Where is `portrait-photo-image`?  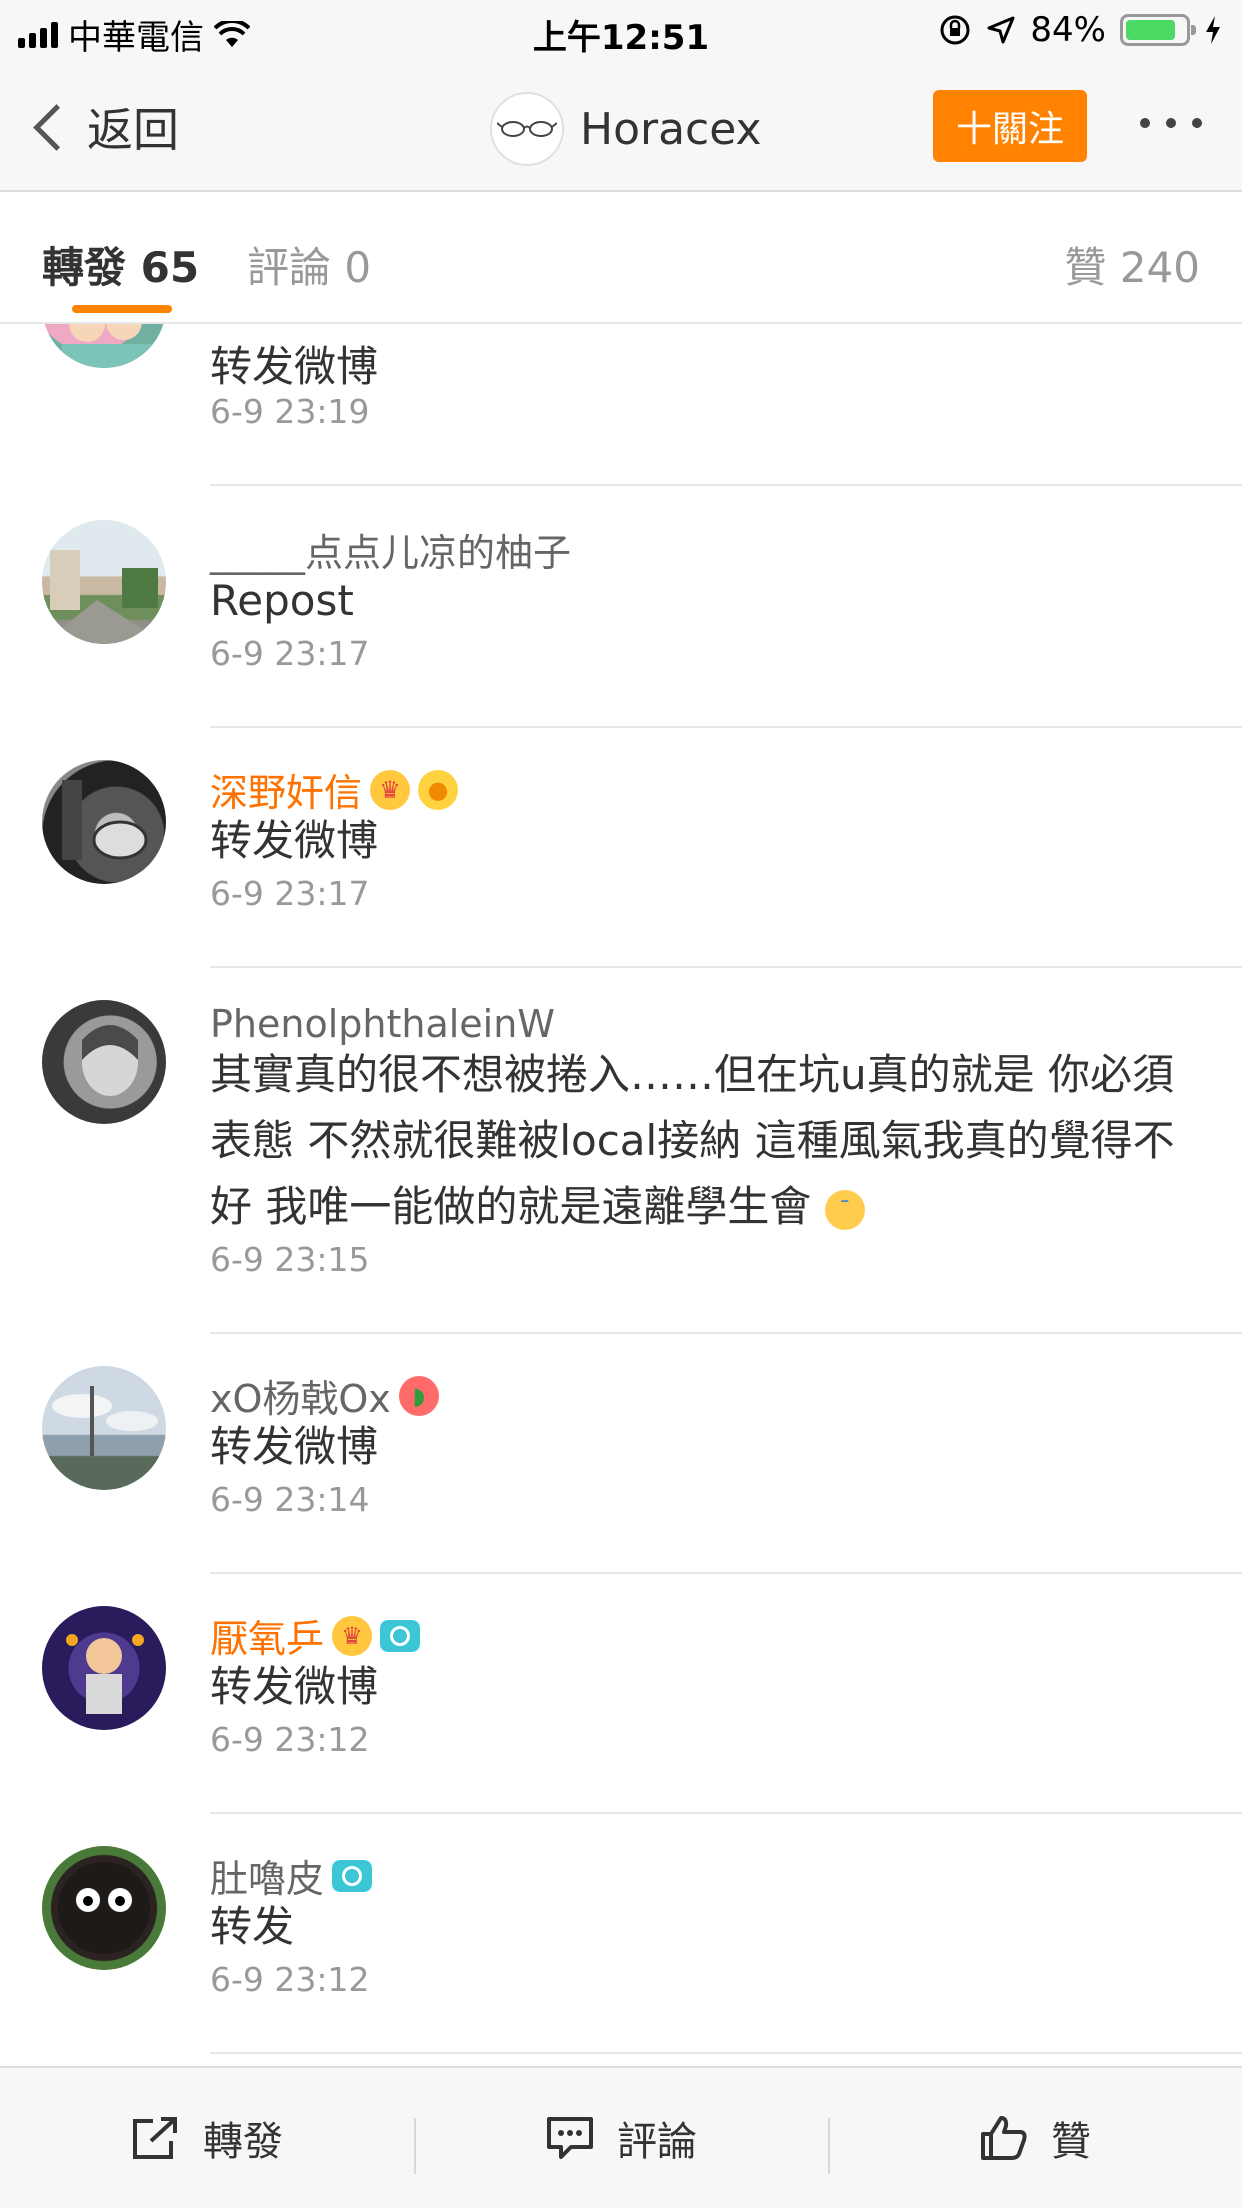
portrait-photo-image is located at coordinates (110, 1060).